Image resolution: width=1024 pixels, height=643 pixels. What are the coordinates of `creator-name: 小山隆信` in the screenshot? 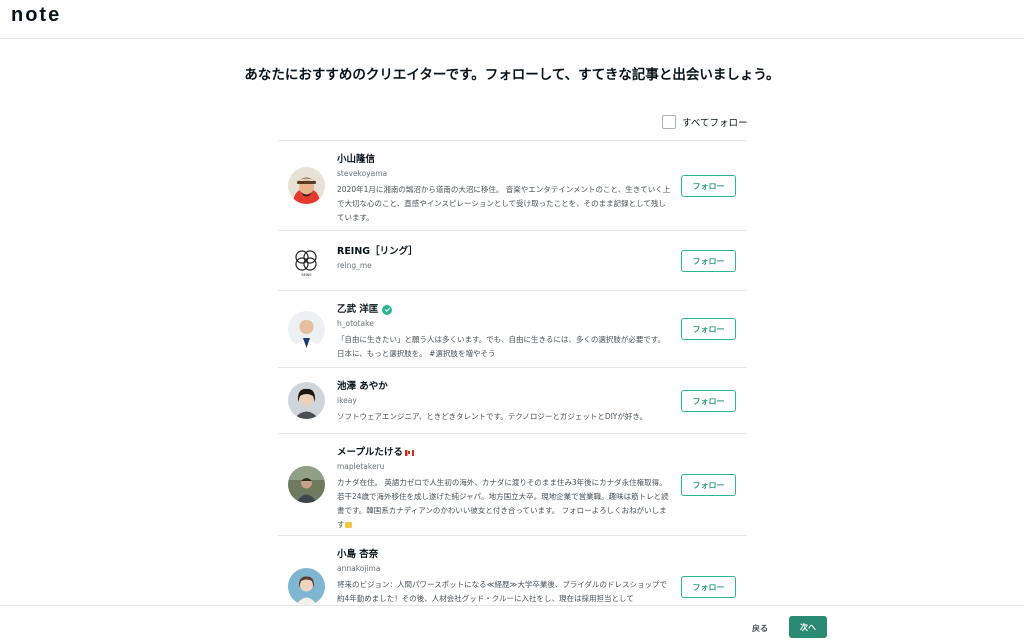 It's located at (504, 159).